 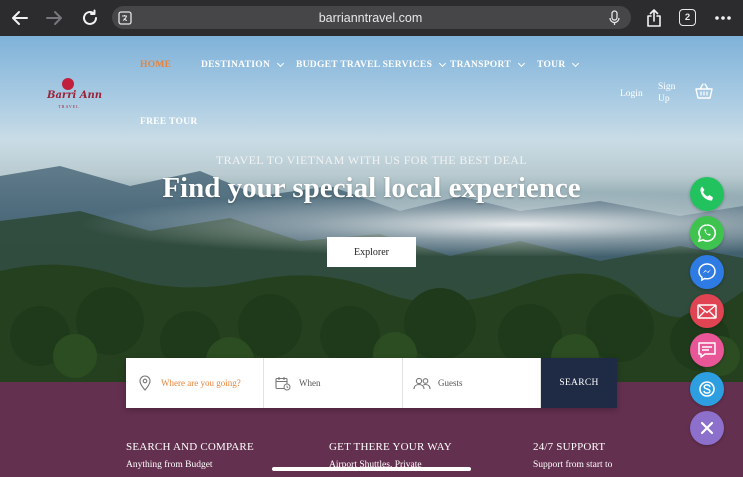 I want to click on nav-transport: TRANSPORT, so click(x=488, y=64).